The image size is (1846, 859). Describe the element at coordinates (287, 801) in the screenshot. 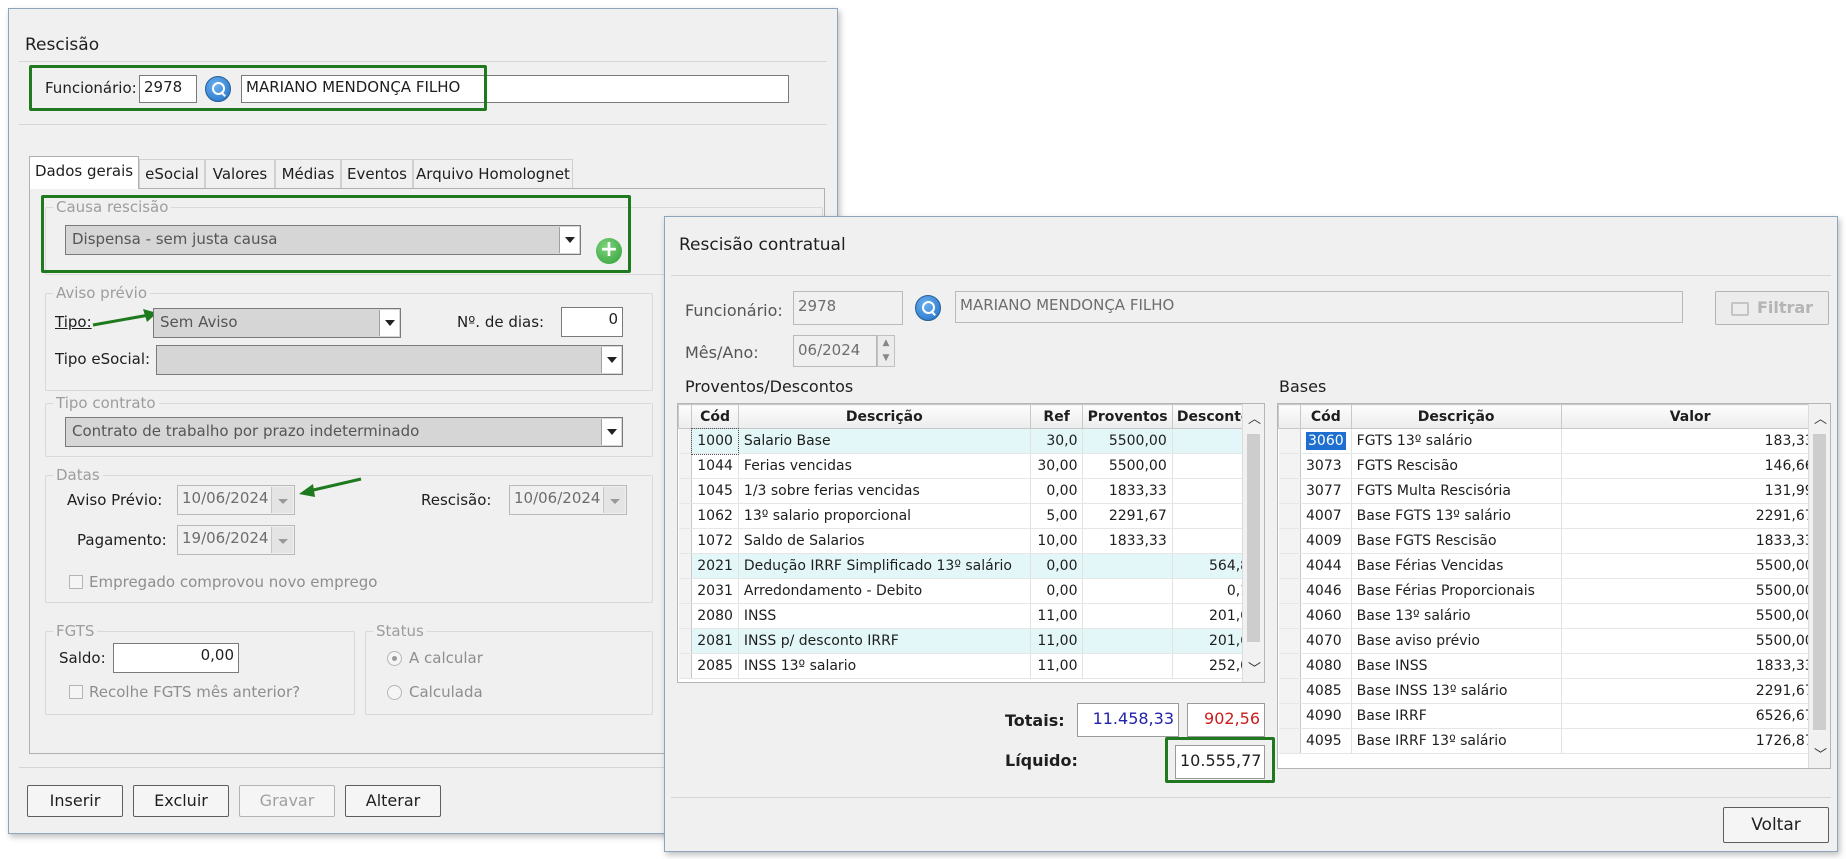

I see `gravar-button: Gravar` at that location.